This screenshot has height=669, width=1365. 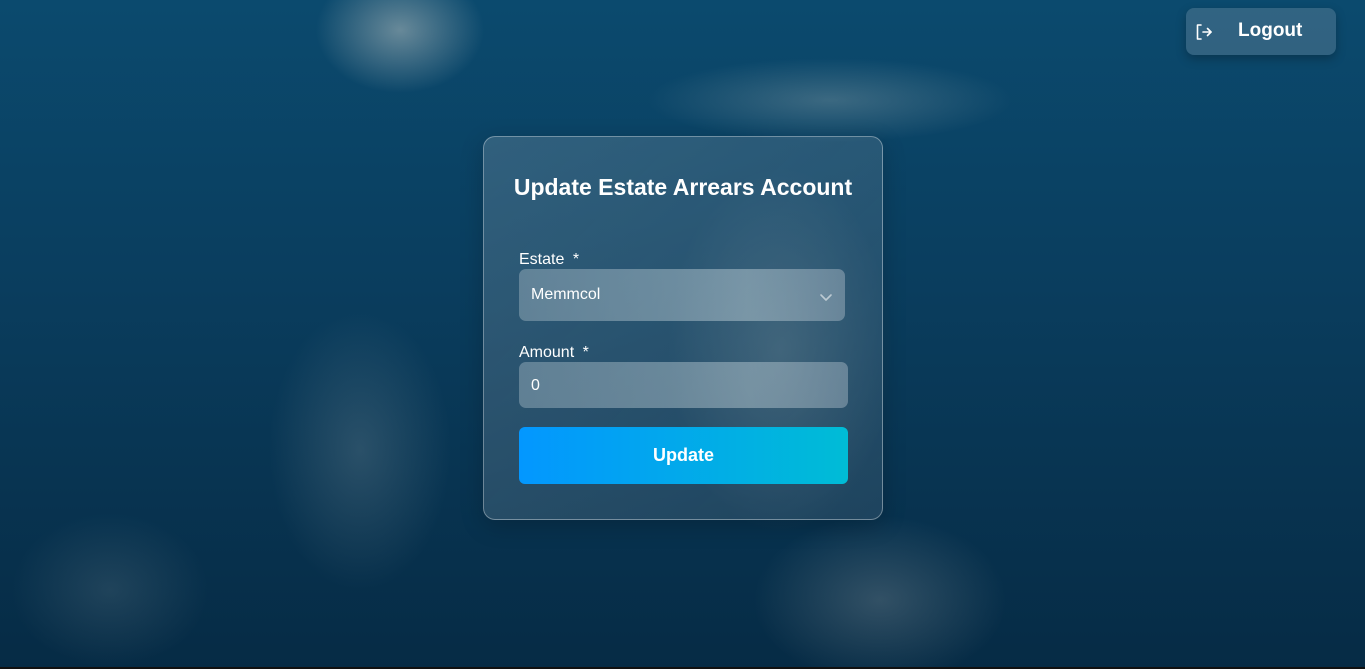 I want to click on logout-icon, so click(x=1204, y=32).